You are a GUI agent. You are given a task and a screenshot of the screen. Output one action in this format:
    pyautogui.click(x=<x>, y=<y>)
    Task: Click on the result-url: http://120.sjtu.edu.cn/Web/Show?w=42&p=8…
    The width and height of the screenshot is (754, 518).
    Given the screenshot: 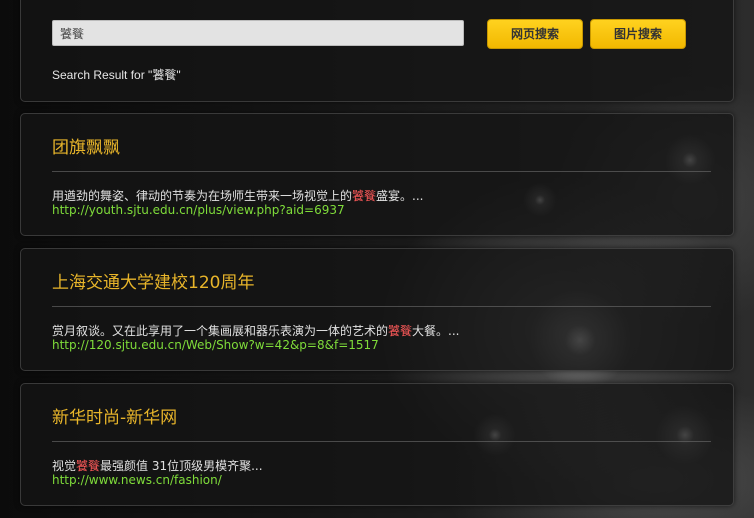 What is the action you would take?
    pyautogui.click(x=215, y=345)
    